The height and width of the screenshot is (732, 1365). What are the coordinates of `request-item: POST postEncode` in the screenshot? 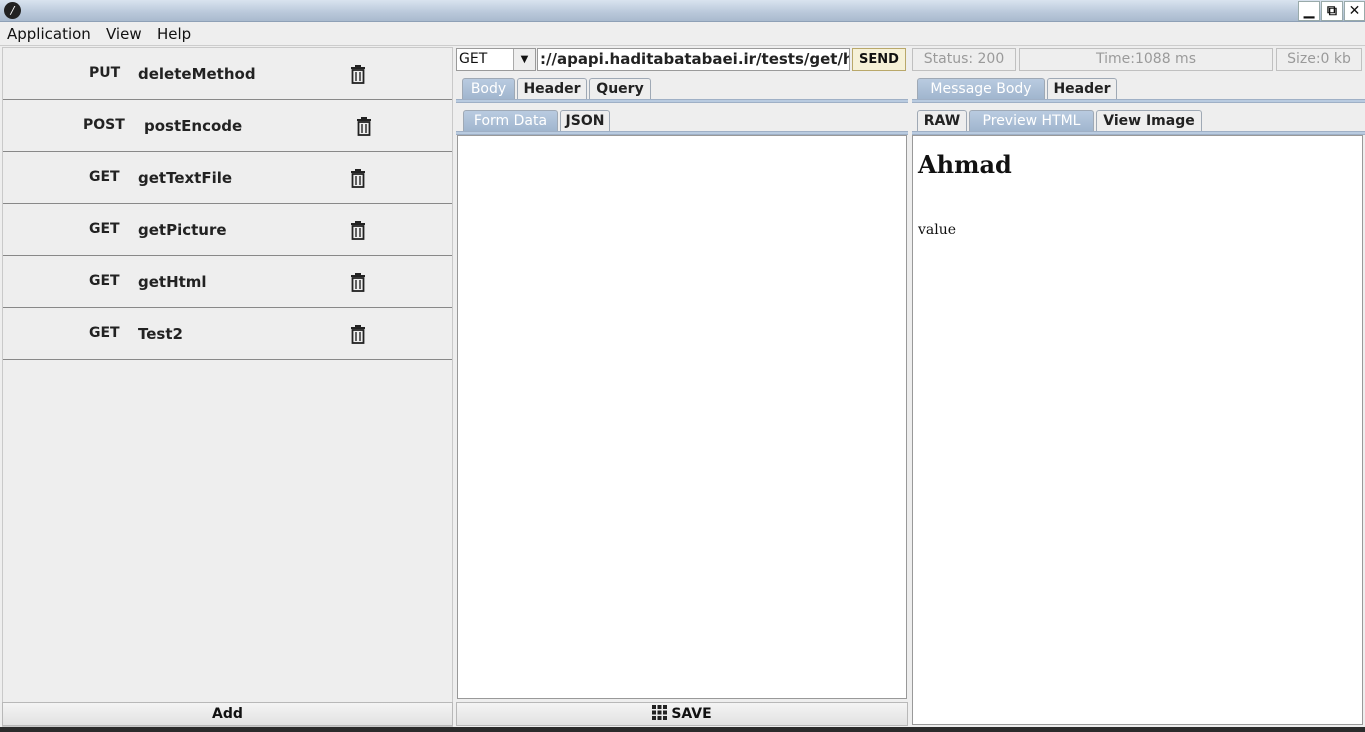 It's located at (227, 126).